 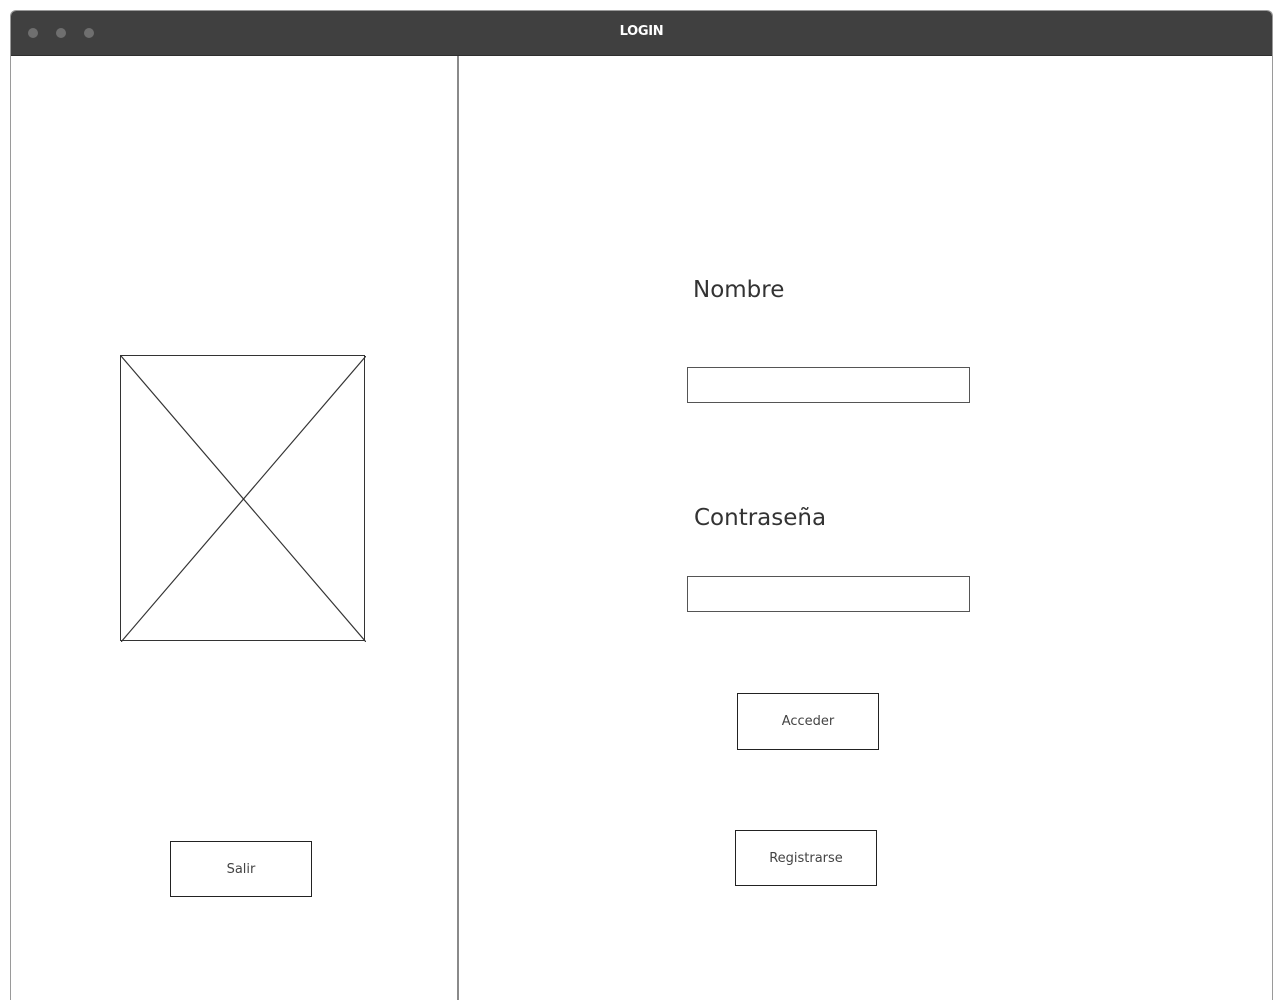 I want to click on image-placeholder-cross, so click(x=243, y=499).